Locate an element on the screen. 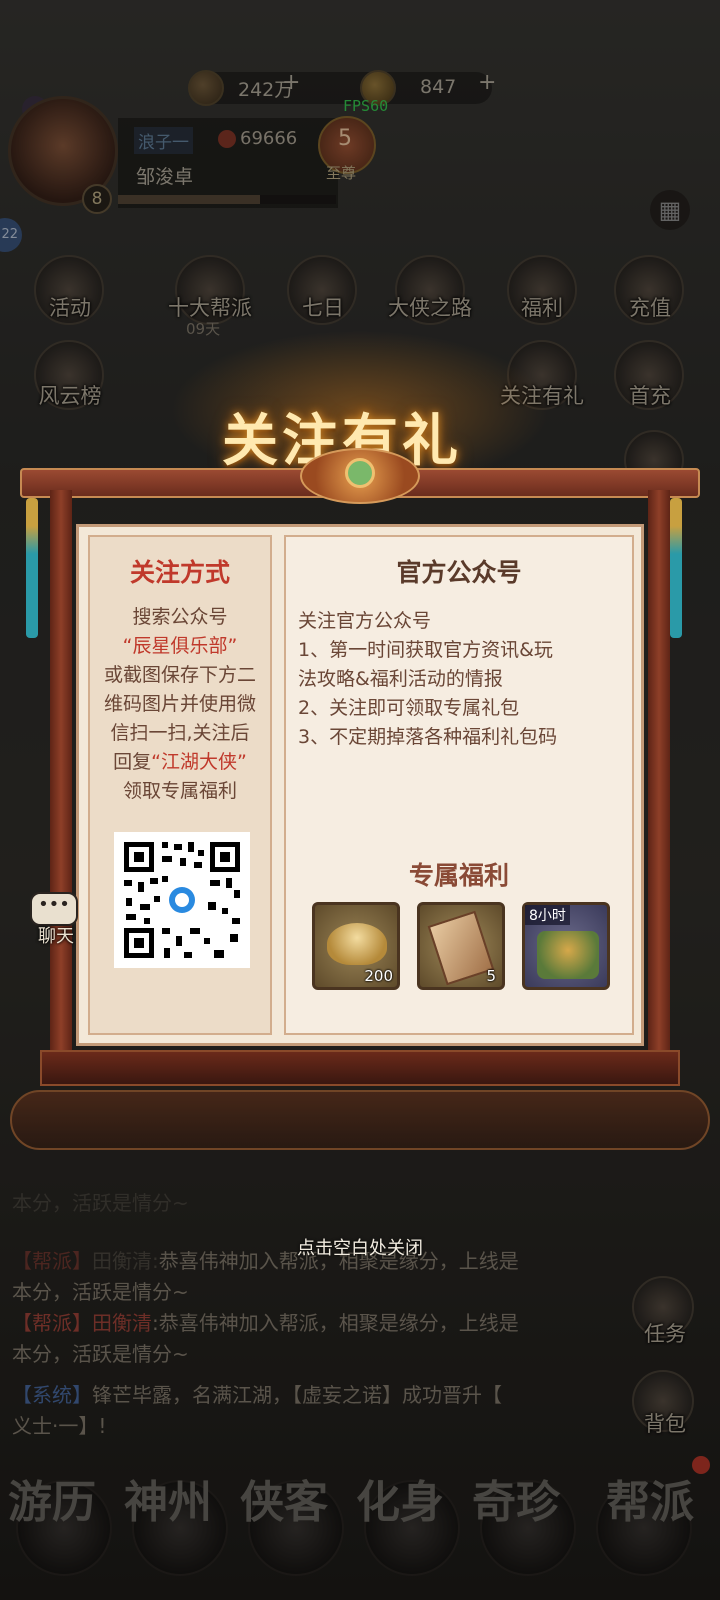 The width and height of the screenshot is (720, 1600). close-hint: 点击空白处关闭 is located at coordinates (360, 1247).